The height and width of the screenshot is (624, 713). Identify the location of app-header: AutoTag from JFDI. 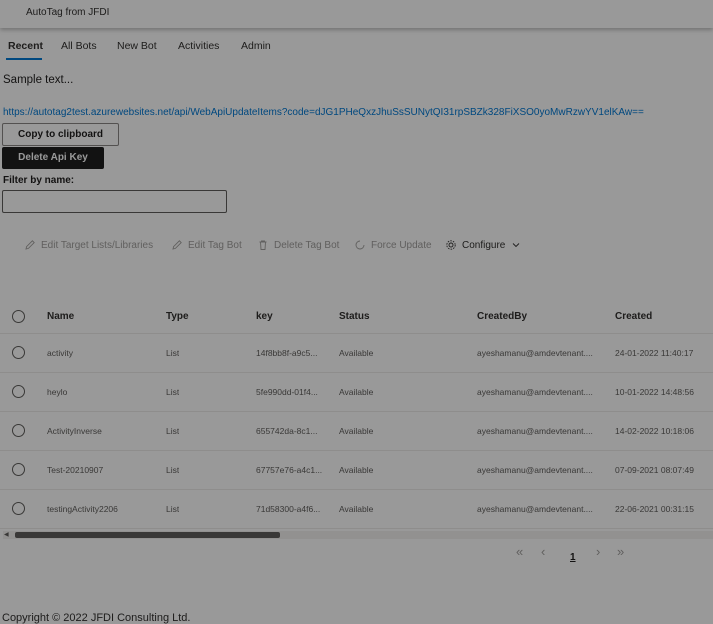
(356, 14).